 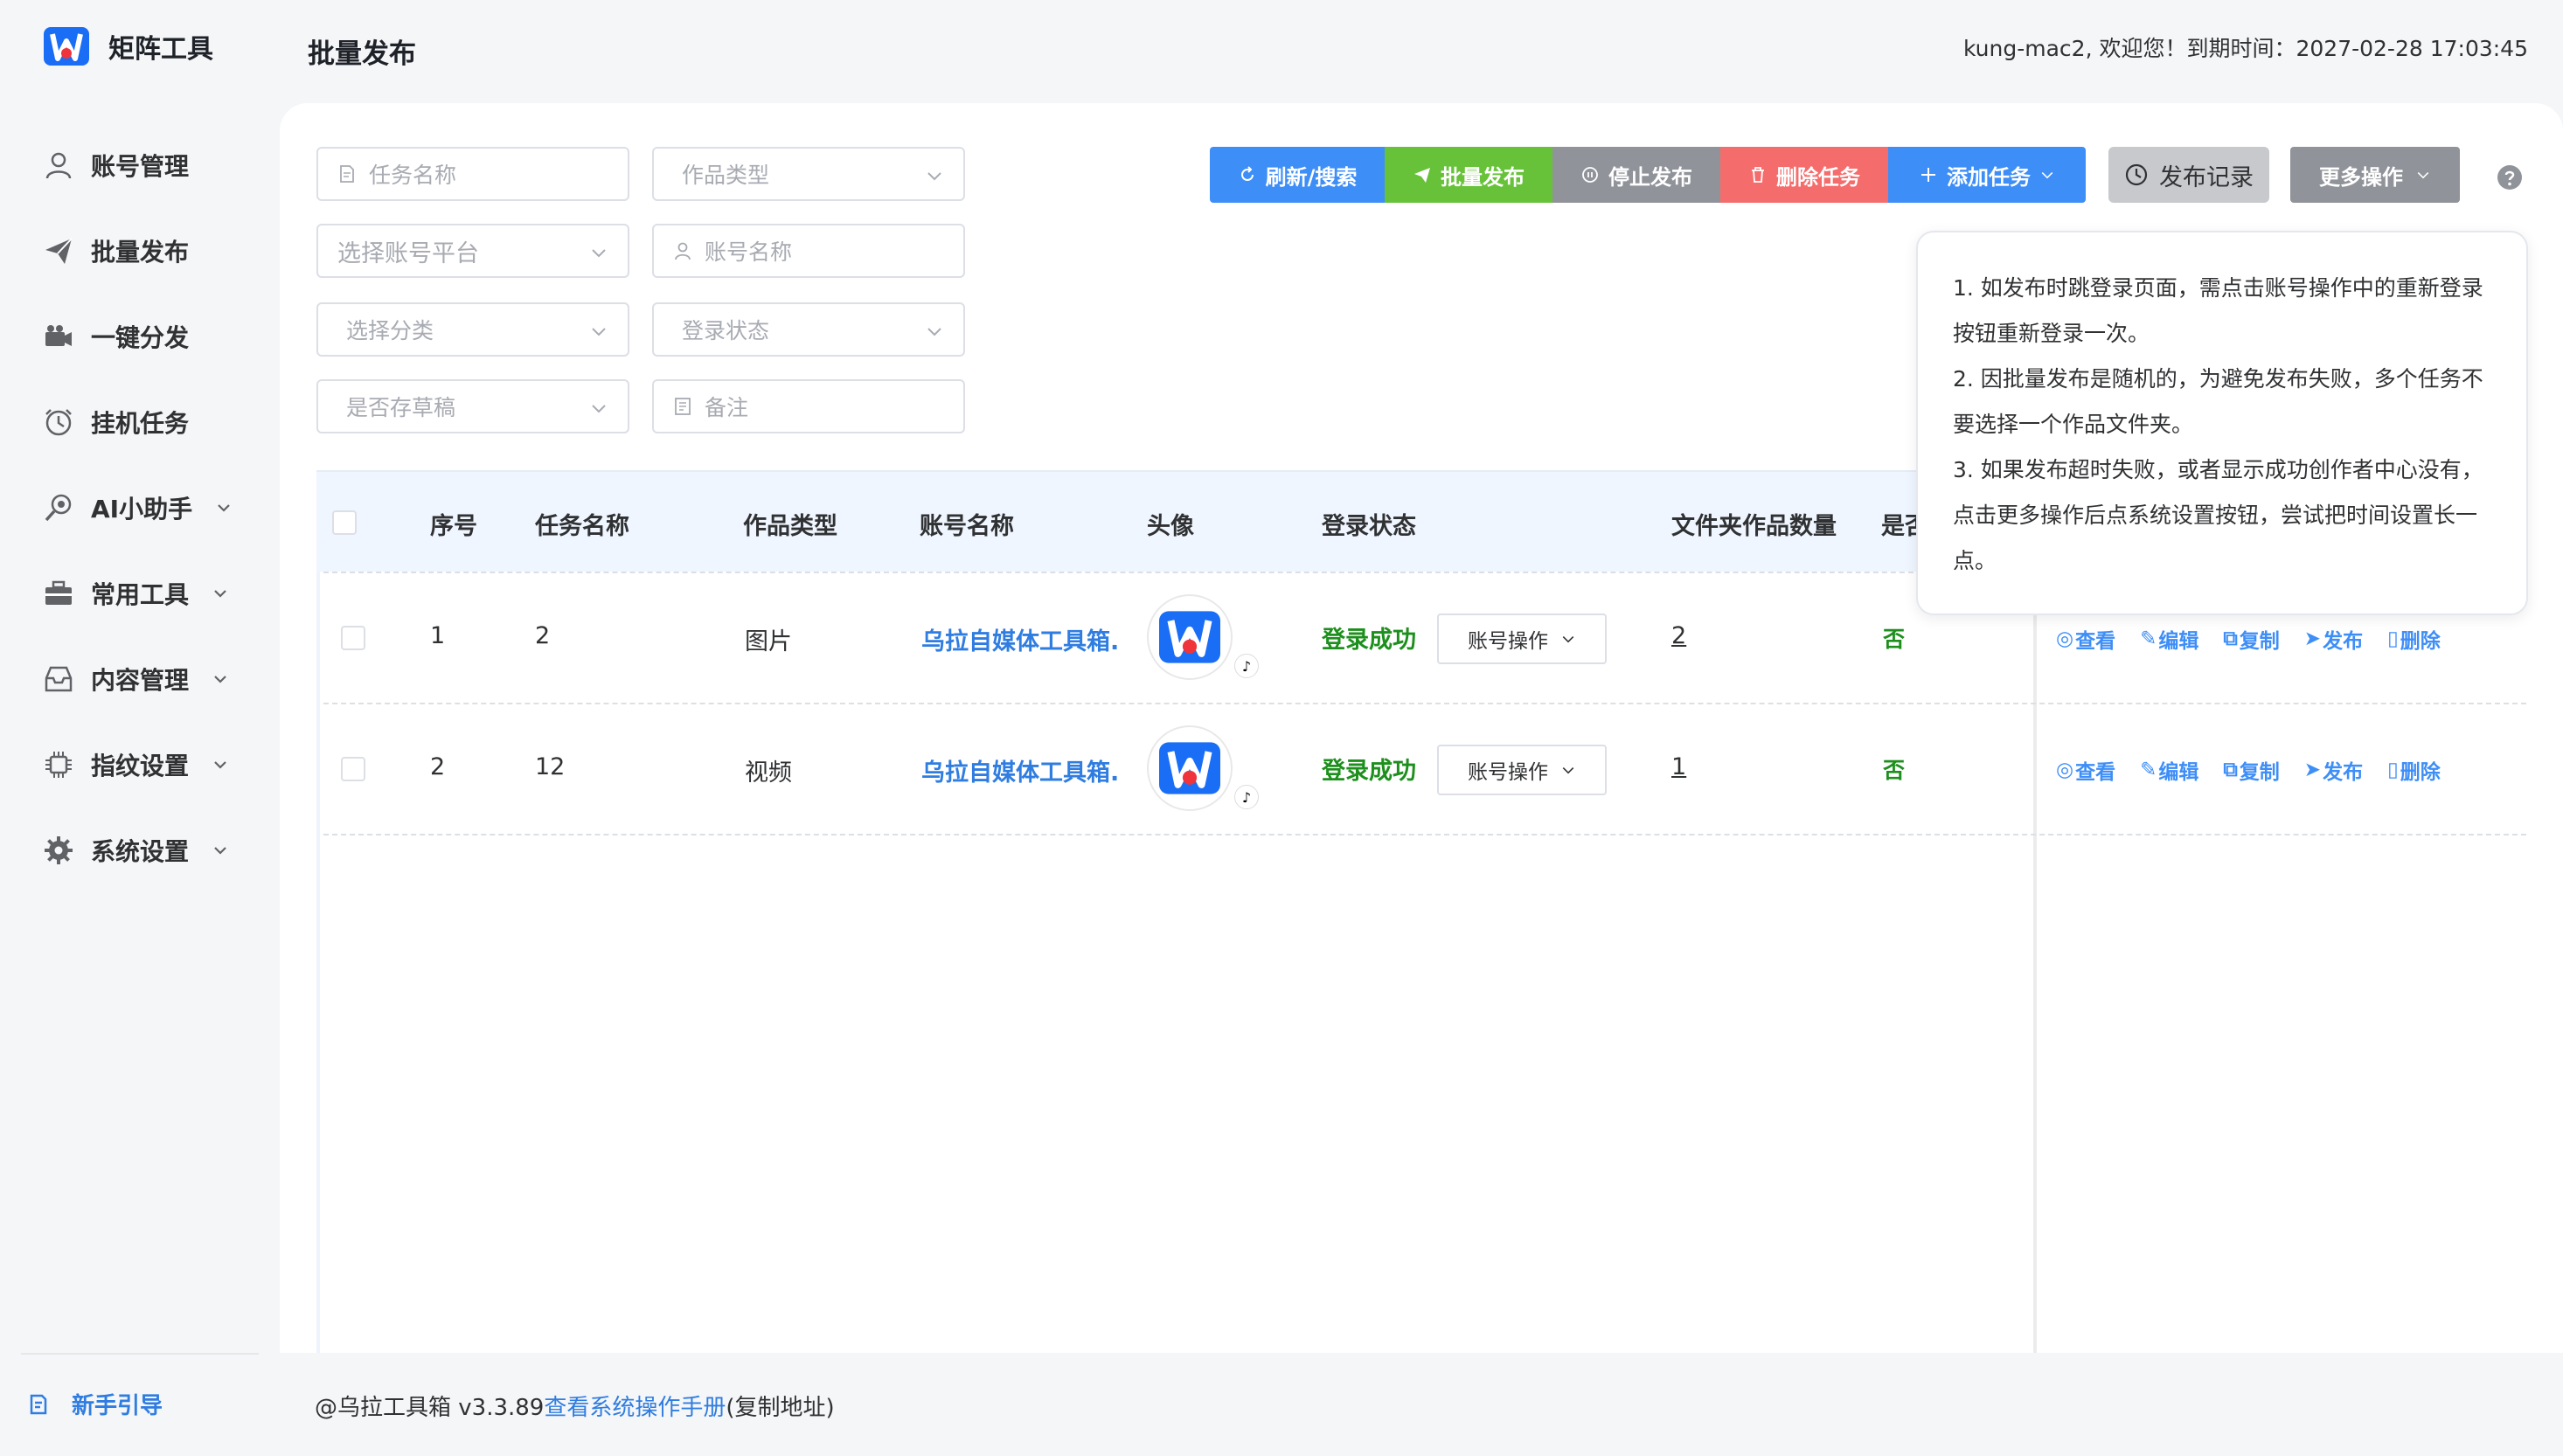 I want to click on refresh-button: 刷新/搜索, so click(x=1297, y=175).